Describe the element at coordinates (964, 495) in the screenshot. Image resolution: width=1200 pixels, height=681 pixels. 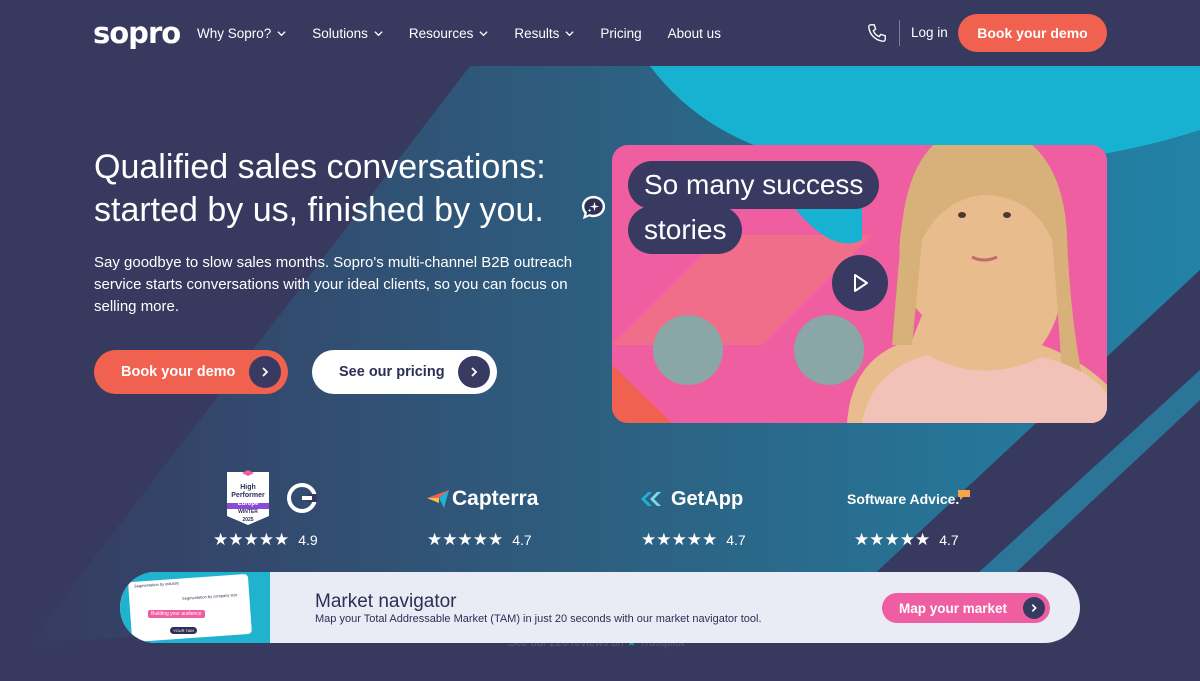
I see `speech-bubble-icon` at that location.